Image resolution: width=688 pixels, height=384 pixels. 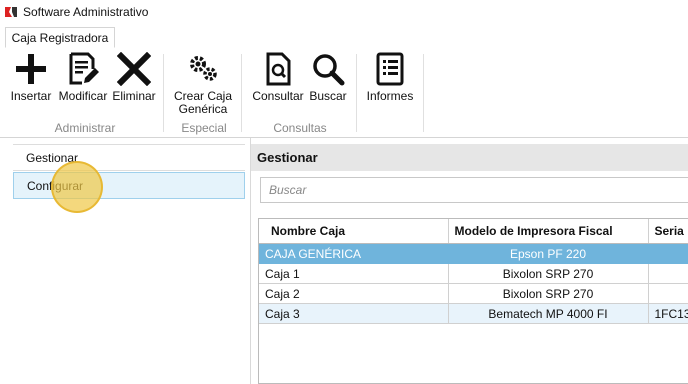 I want to click on window-title: Software Administrativo, so click(x=86, y=12).